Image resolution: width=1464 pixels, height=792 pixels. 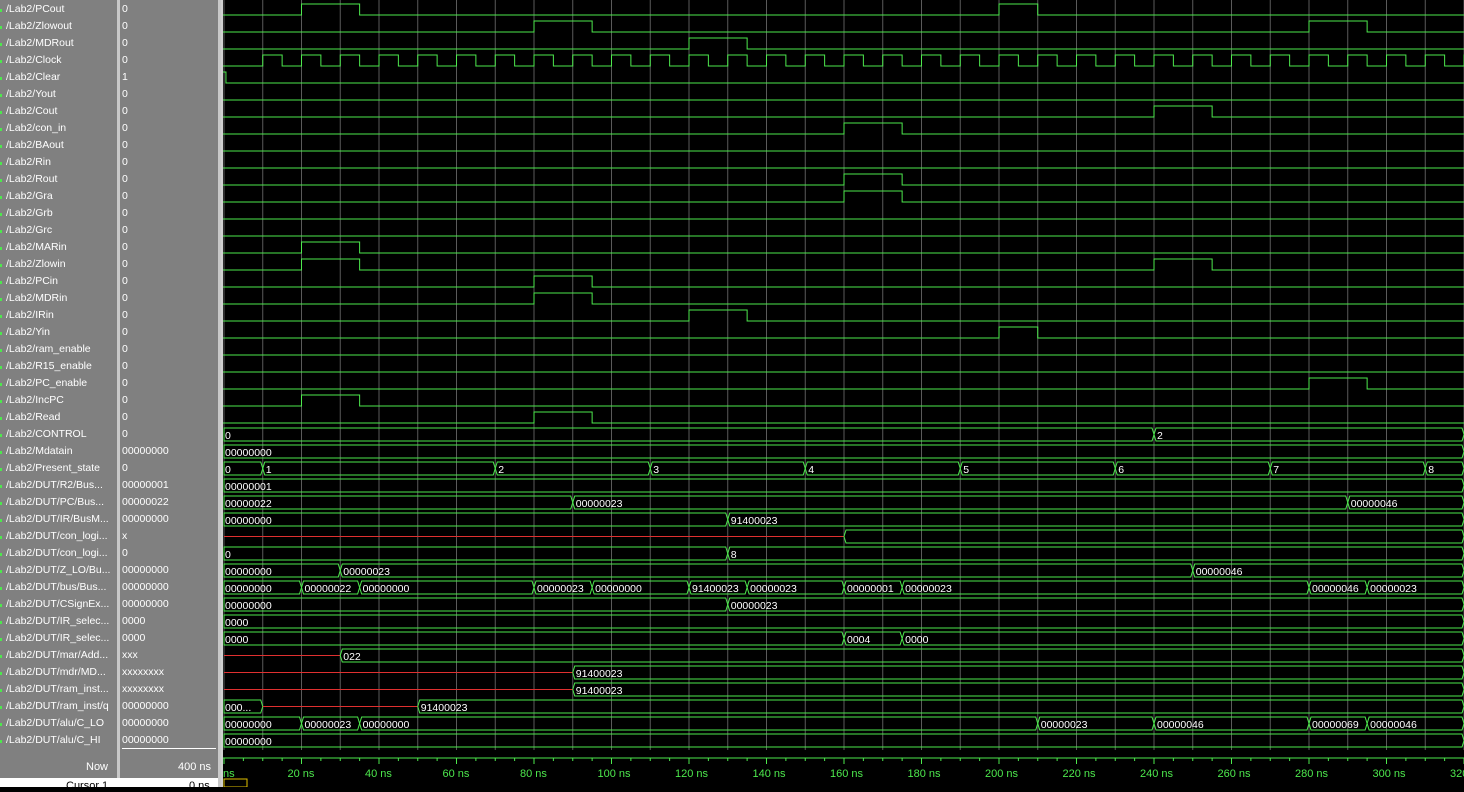 I want to click on bus-value-label: 3, so click(x=656, y=470).